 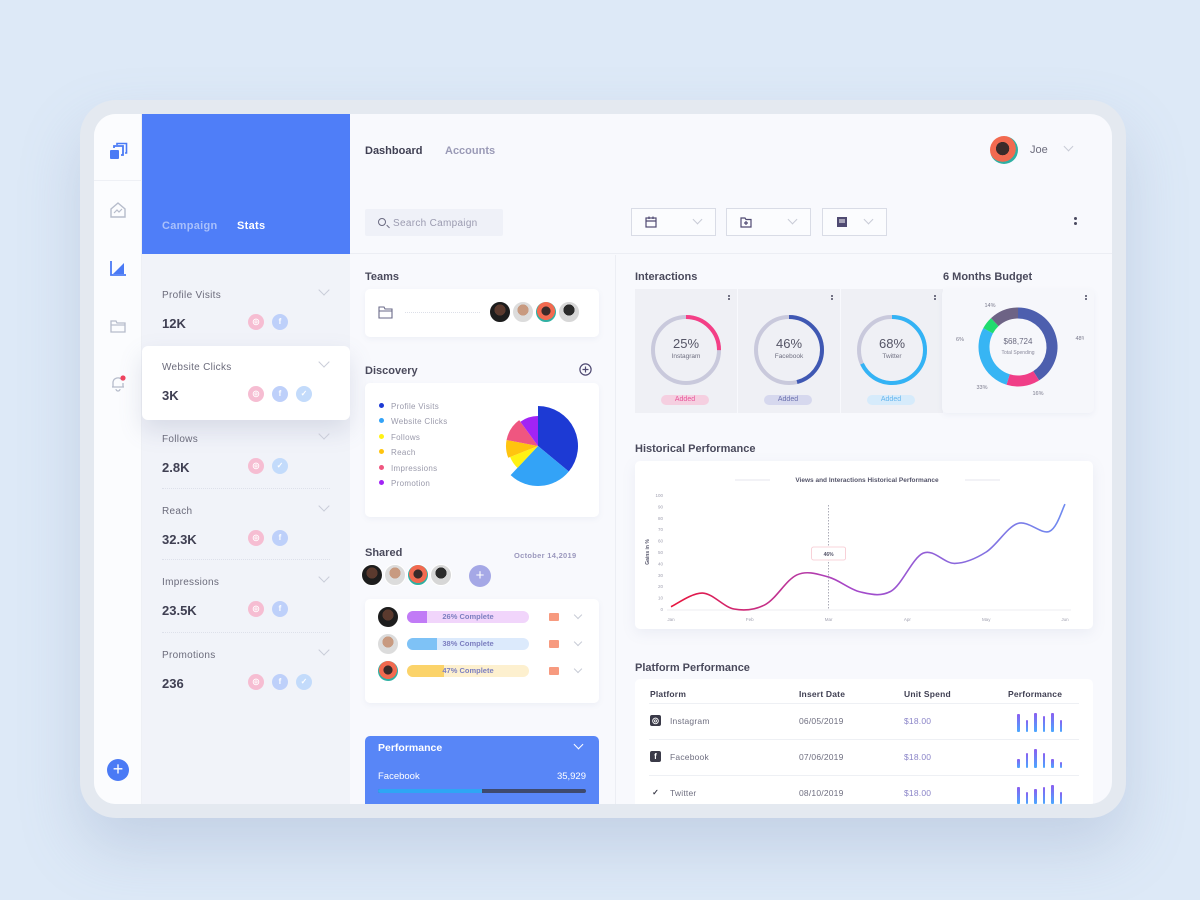 I want to click on teams-title: Teams, so click(x=382, y=277).